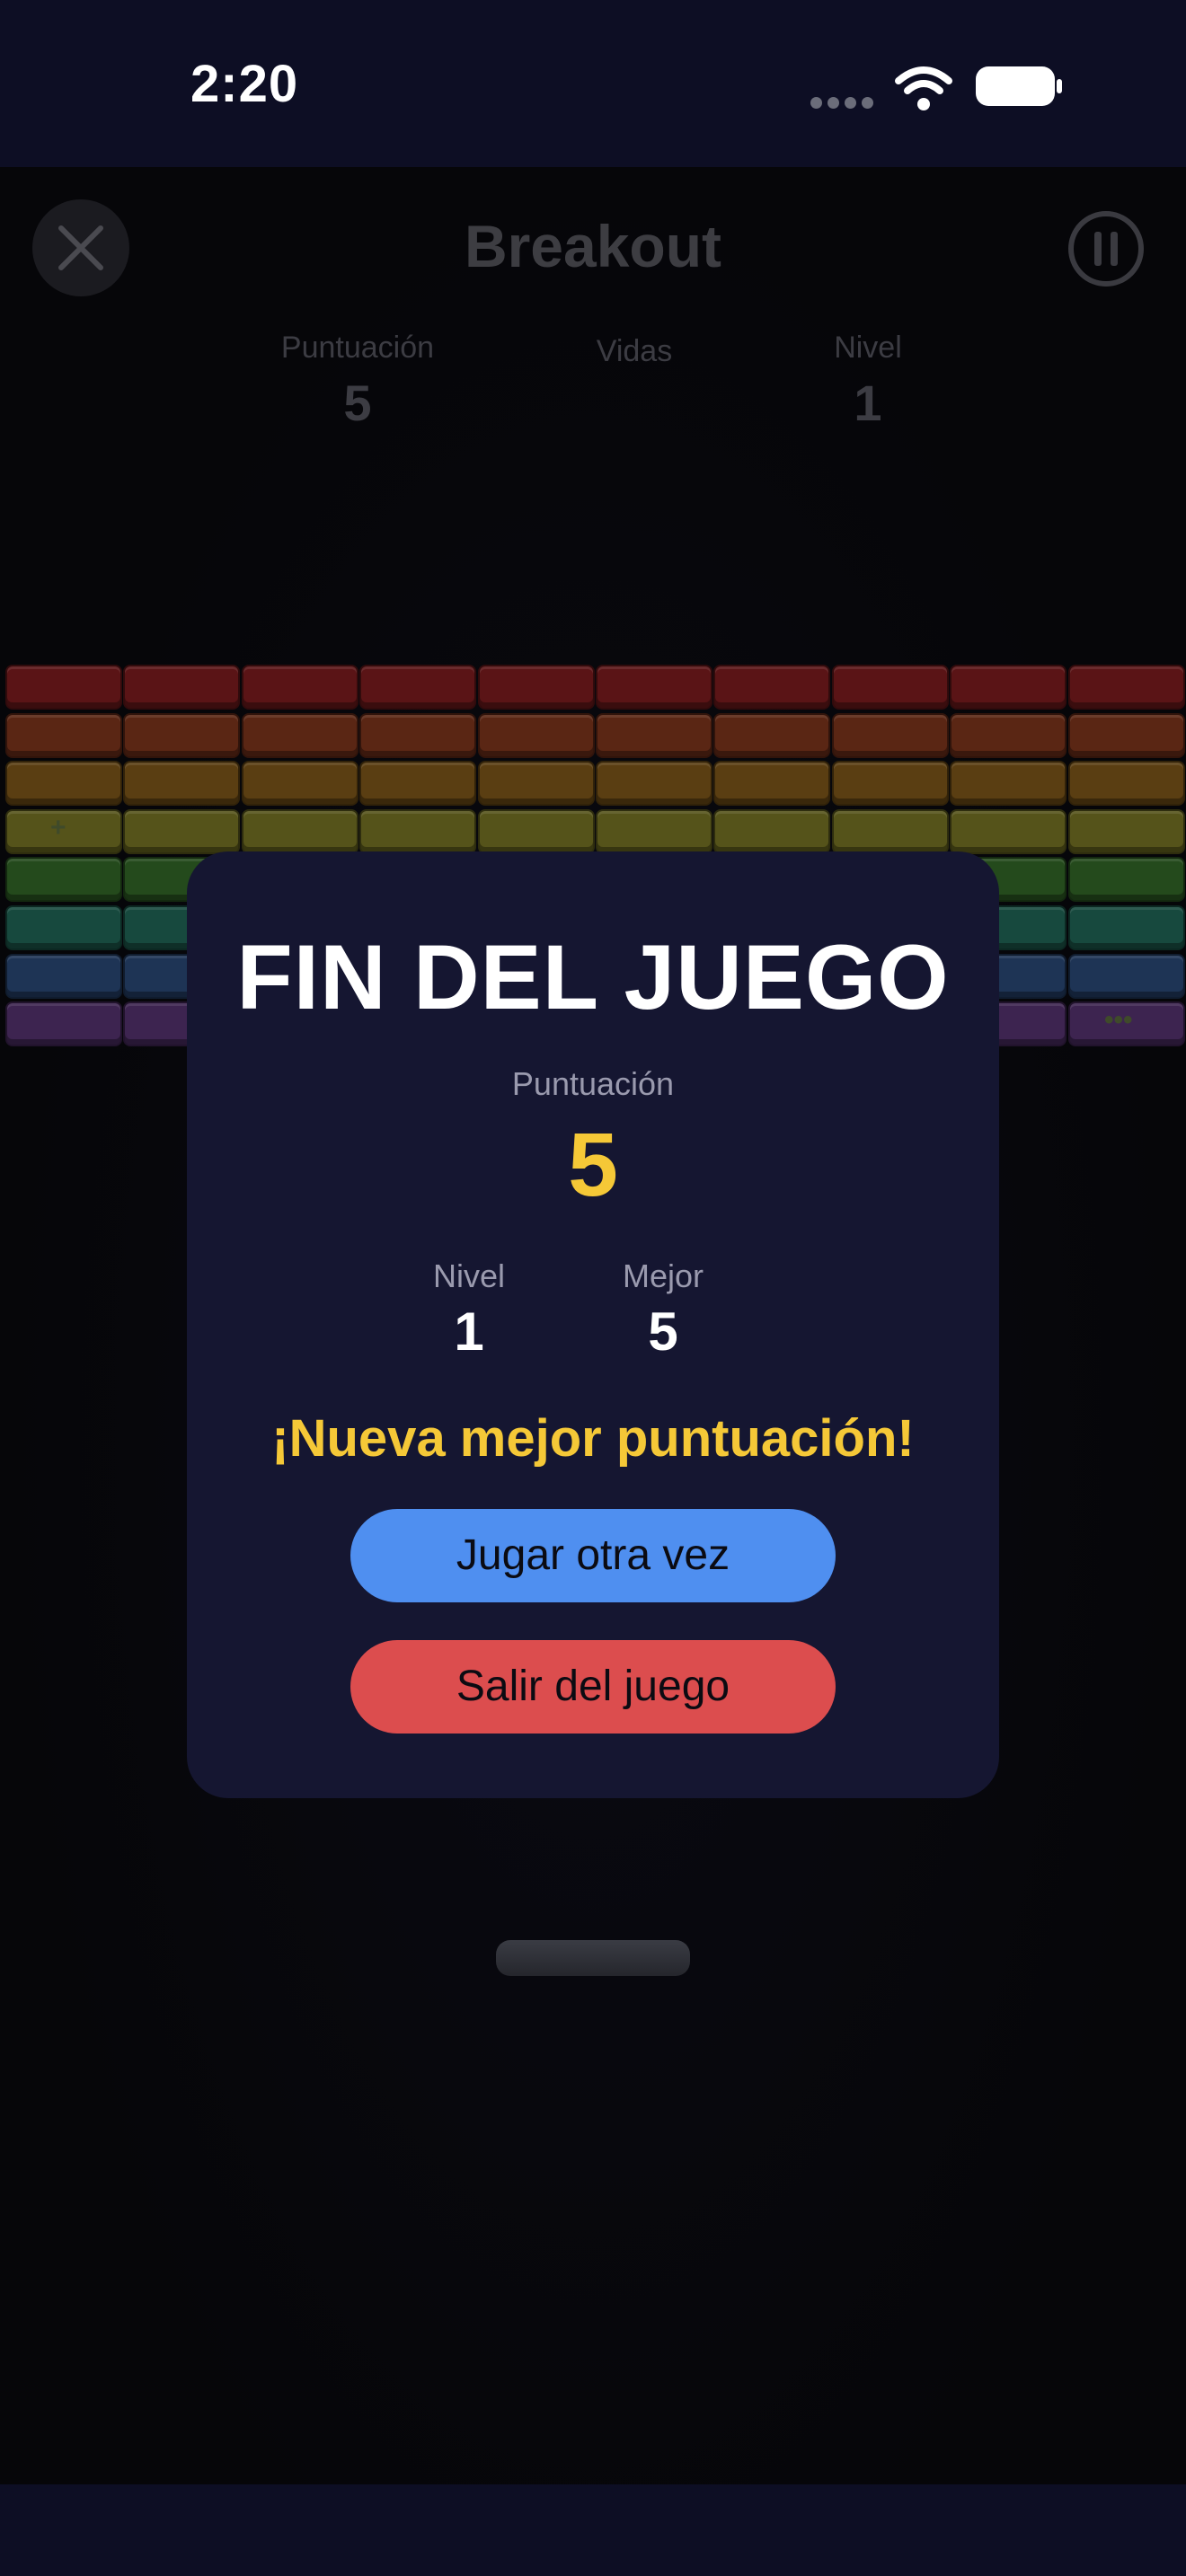 The width and height of the screenshot is (1186, 2576). I want to click on hud-lives-label: Vidas, so click(634, 351).